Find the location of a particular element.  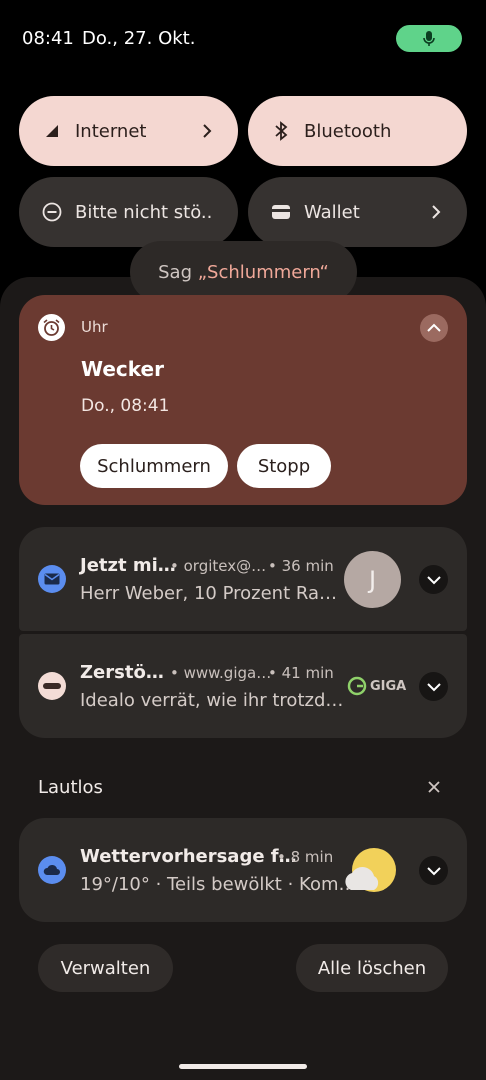

status-date: Do., 27. Okt. is located at coordinates (139, 38).